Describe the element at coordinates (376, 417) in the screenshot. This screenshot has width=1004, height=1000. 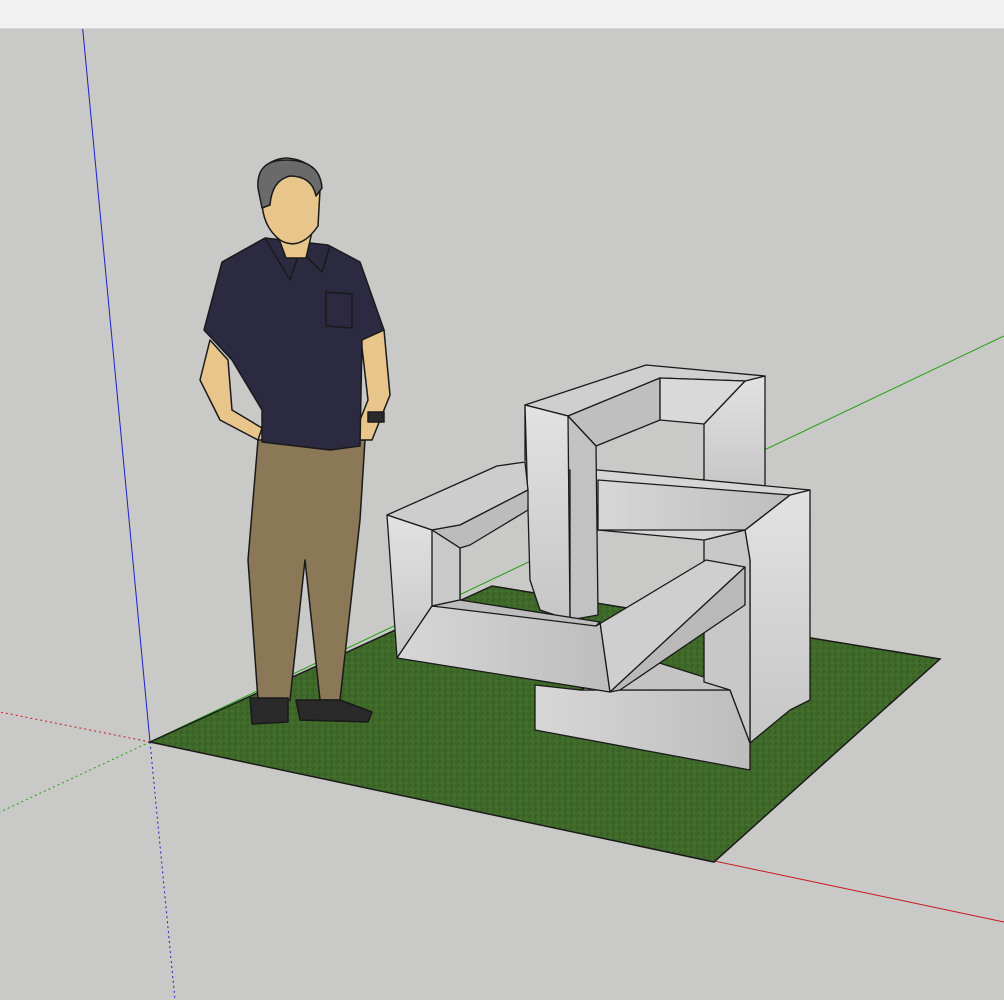
I see `wristwatch` at that location.